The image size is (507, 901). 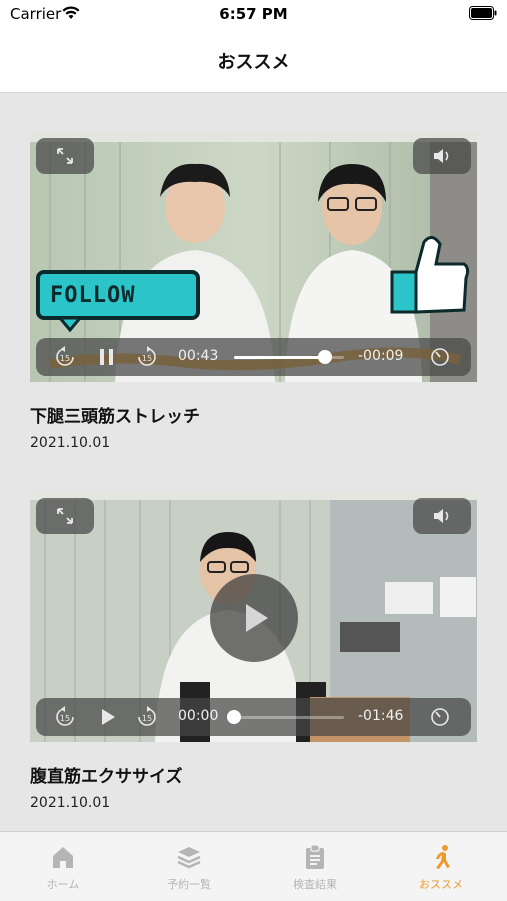 I want to click on page-title: おススメ, so click(x=253, y=62).